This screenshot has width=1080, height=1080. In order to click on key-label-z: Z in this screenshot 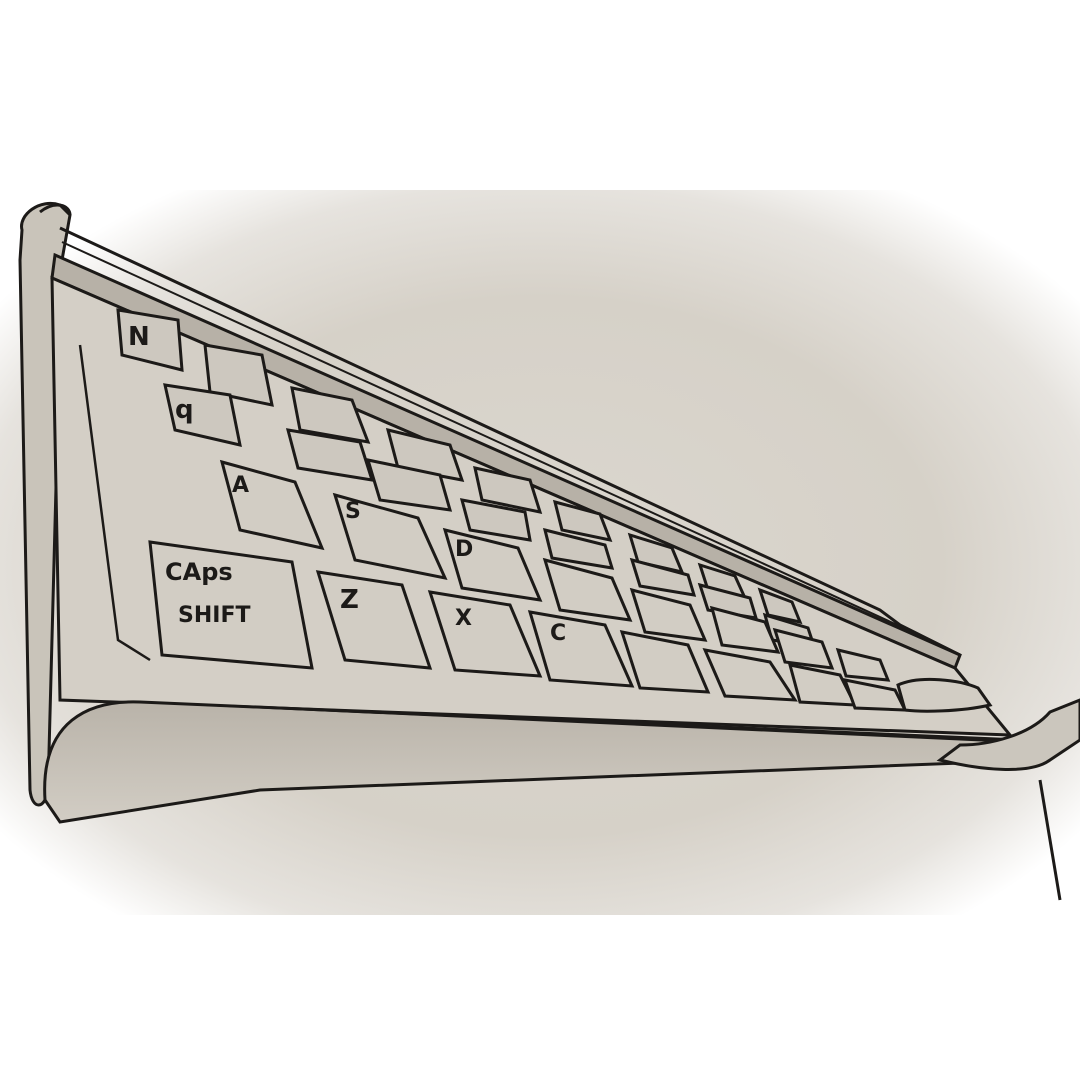, I will do `click(349, 600)`.